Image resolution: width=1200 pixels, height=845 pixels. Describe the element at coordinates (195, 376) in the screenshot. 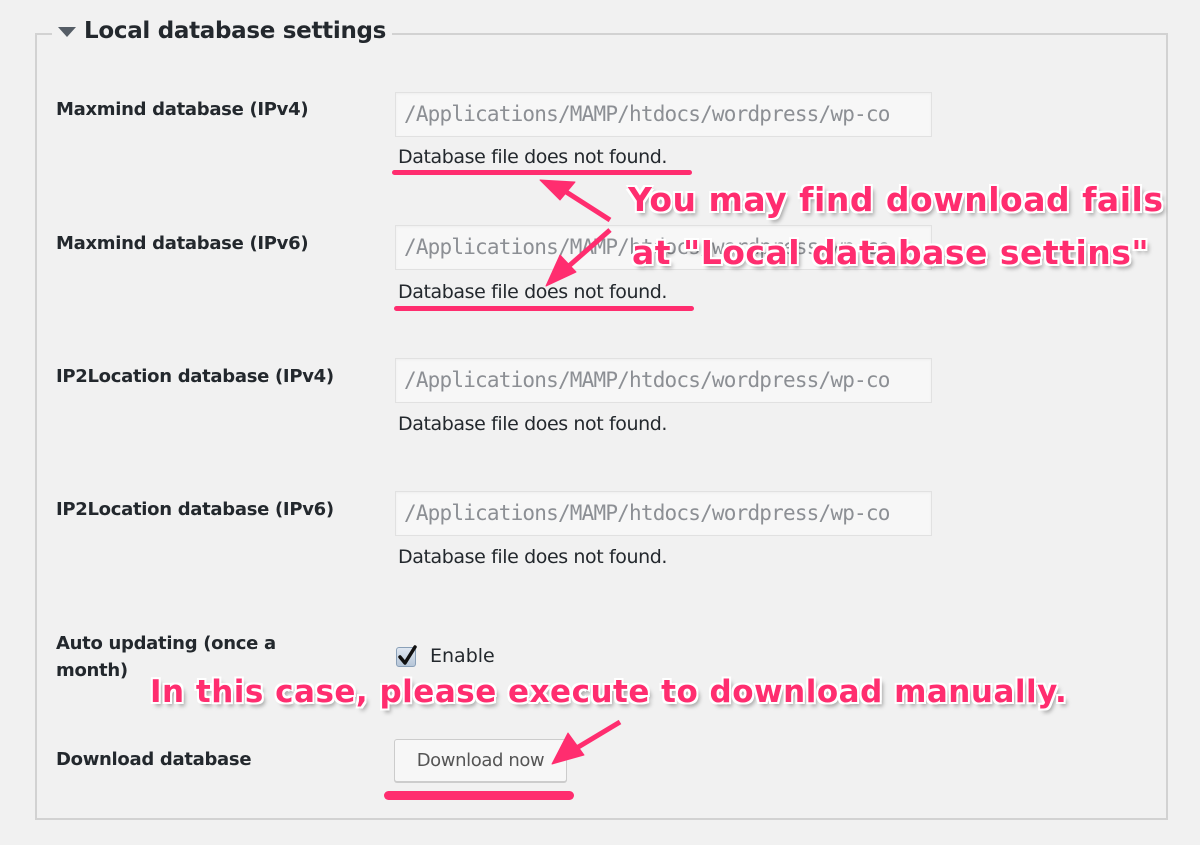

I see `ip2location-ipv4-label: IP2Location database (IPv4)` at that location.